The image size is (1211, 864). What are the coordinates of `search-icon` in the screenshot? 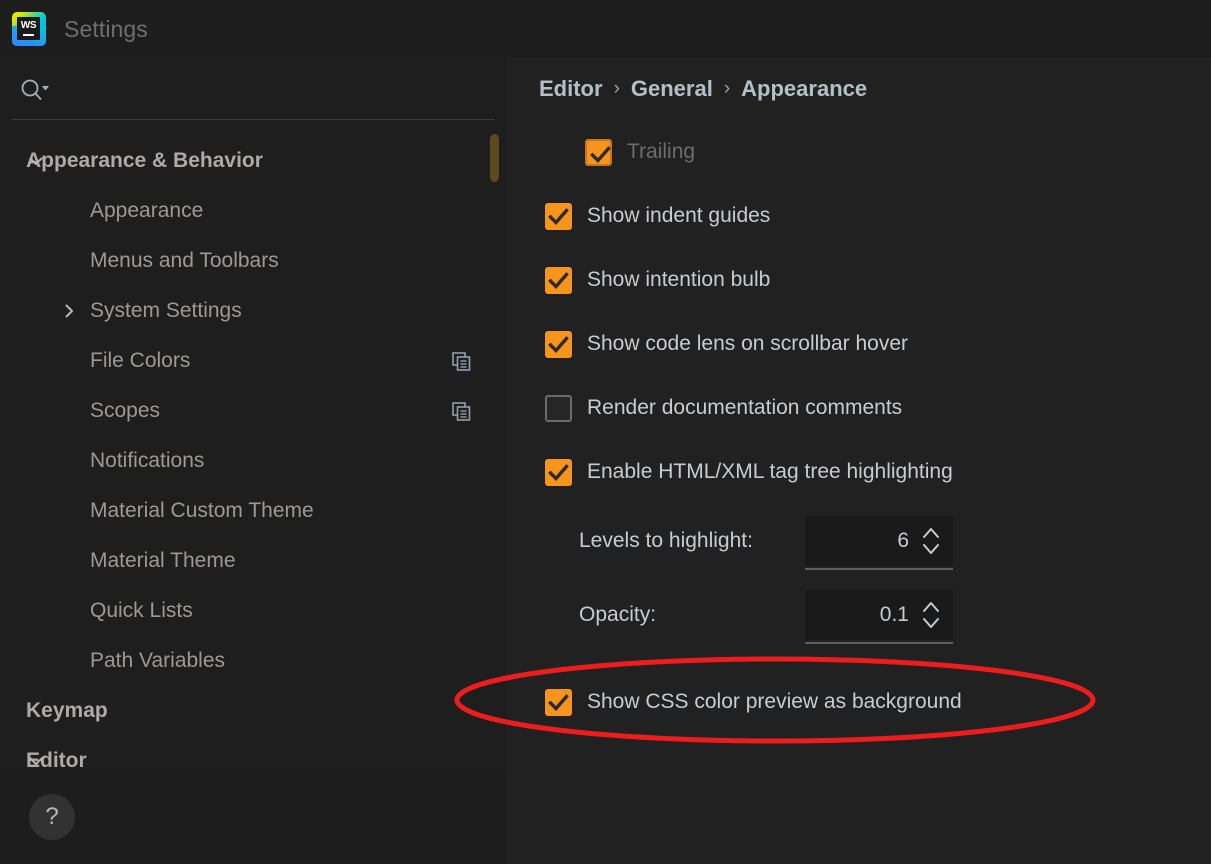 It's located at (35, 90).